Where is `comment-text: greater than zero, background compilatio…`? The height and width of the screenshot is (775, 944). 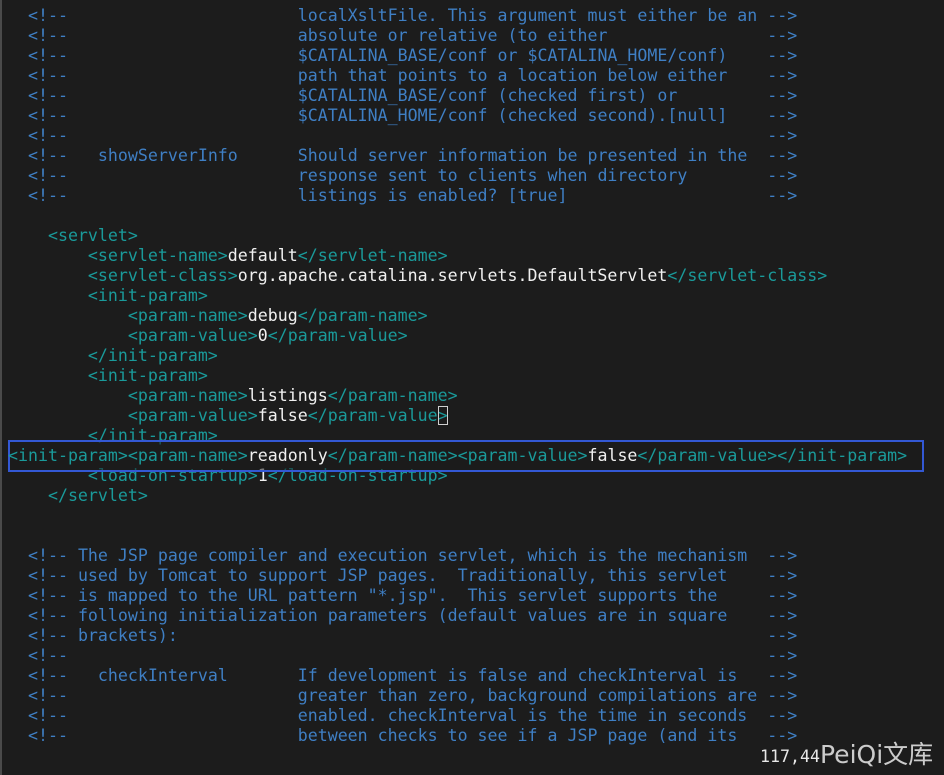 comment-text: greater than zero, background compilatio… is located at coordinates (527, 695).